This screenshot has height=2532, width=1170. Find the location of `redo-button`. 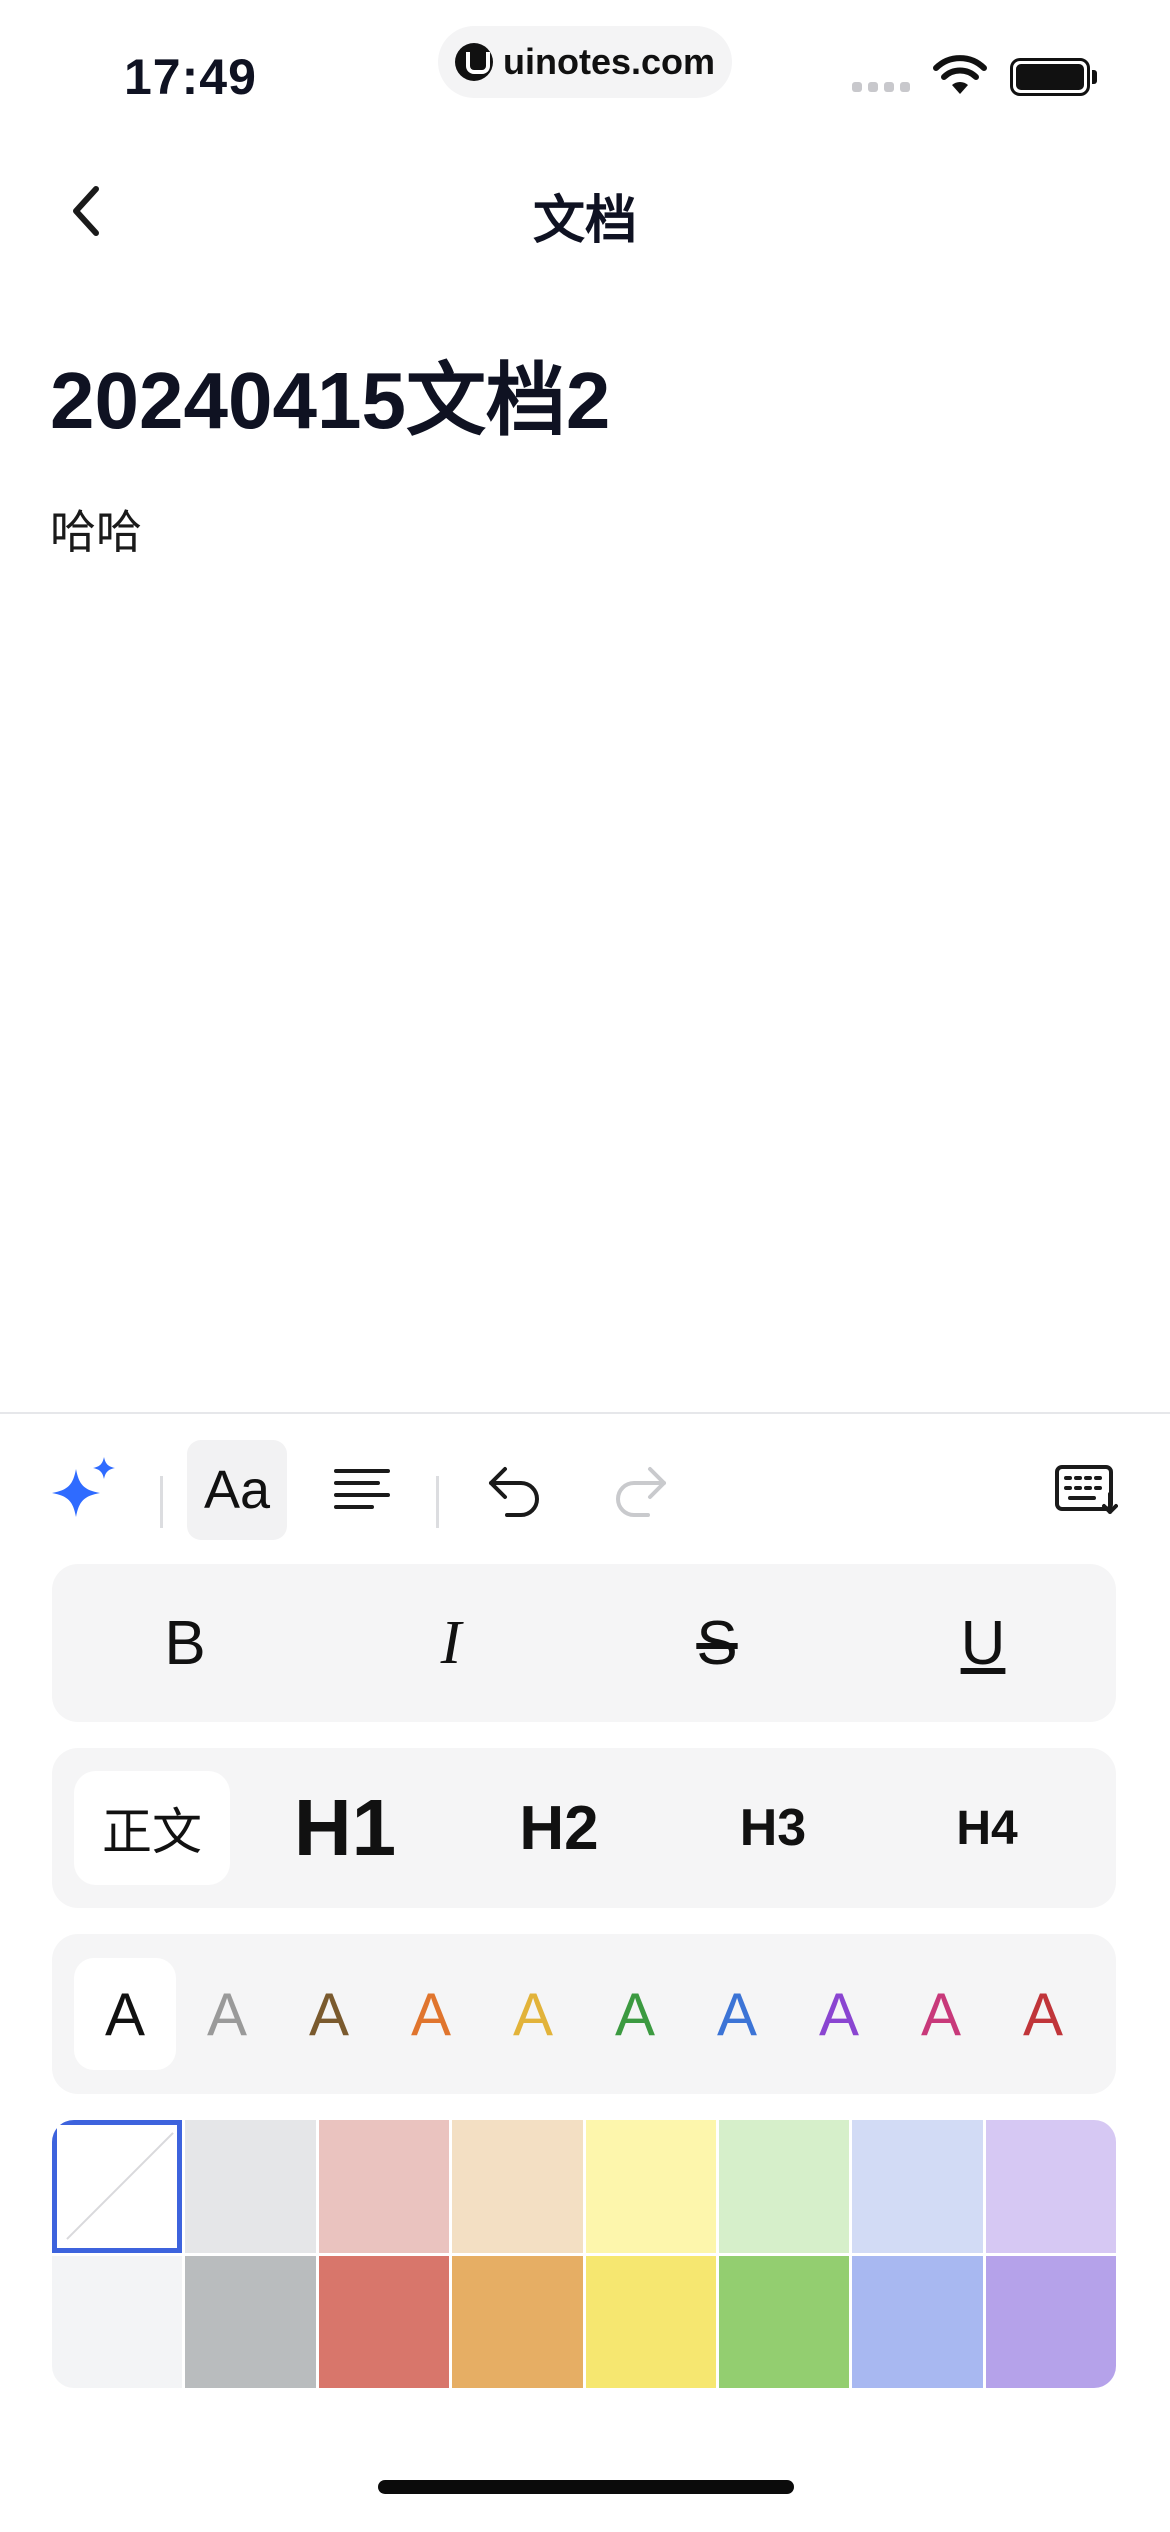

redo-button is located at coordinates (640, 1490).